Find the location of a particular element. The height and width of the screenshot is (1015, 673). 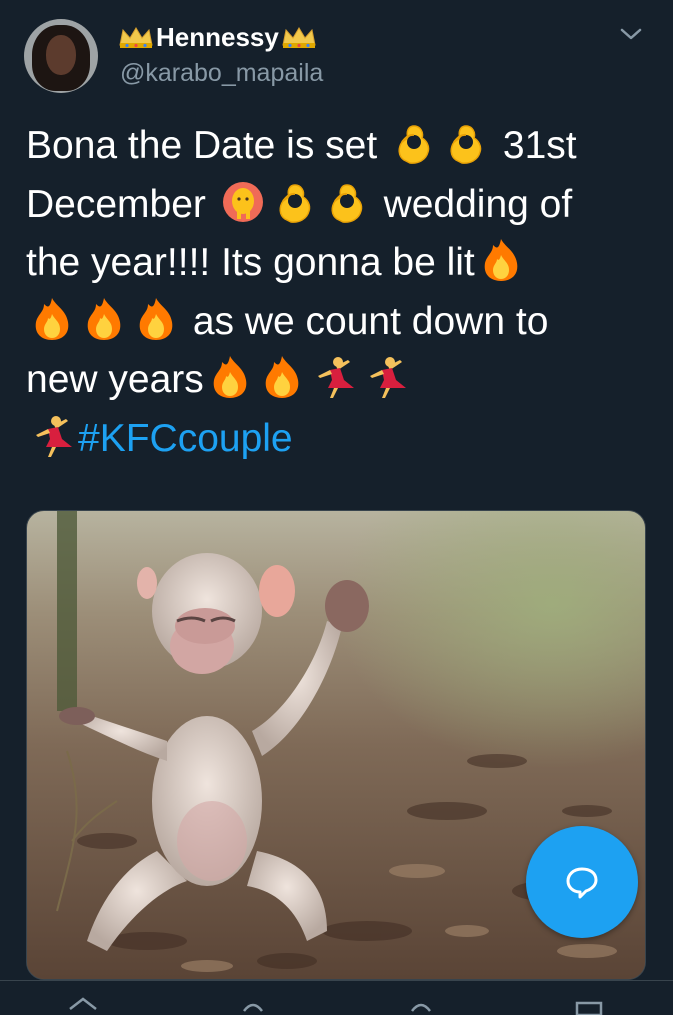

tweet-text-line: the year!!!! Its gonna be lit is located at coordinates (341, 263).